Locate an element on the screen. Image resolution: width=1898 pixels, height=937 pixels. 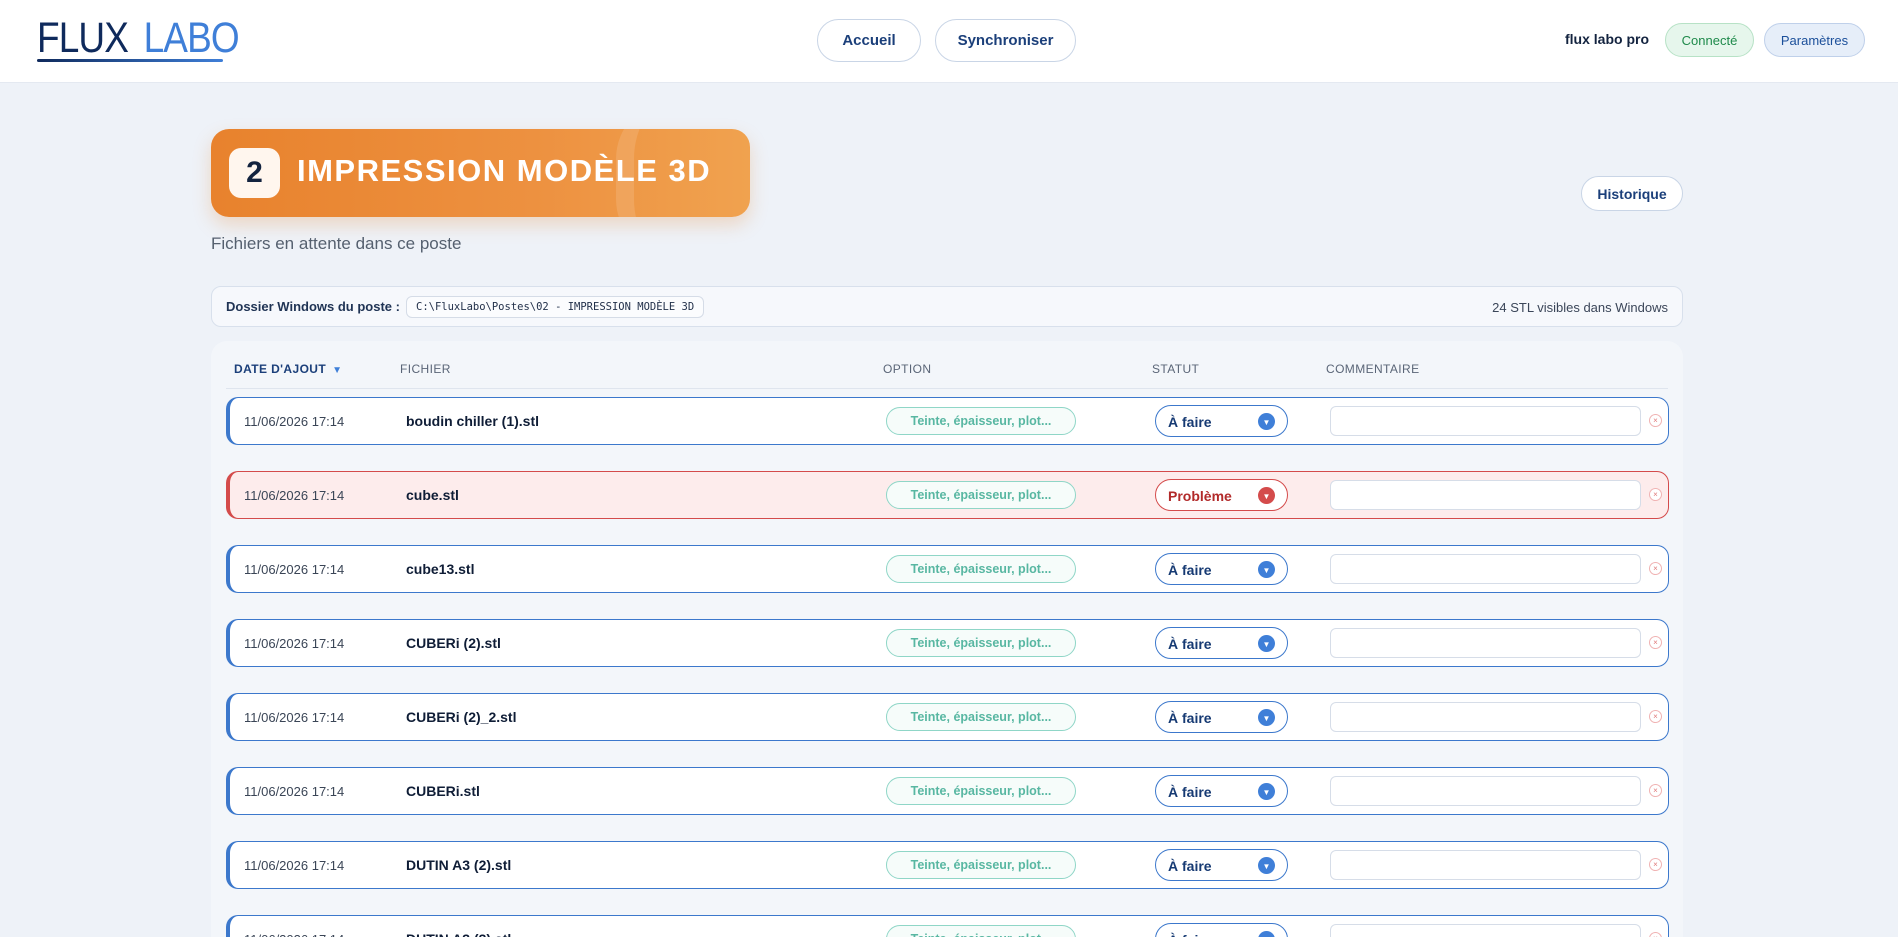
station-banner: 2 IMPRESSION MODÈLE 3D is located at coordinates (480, 173).